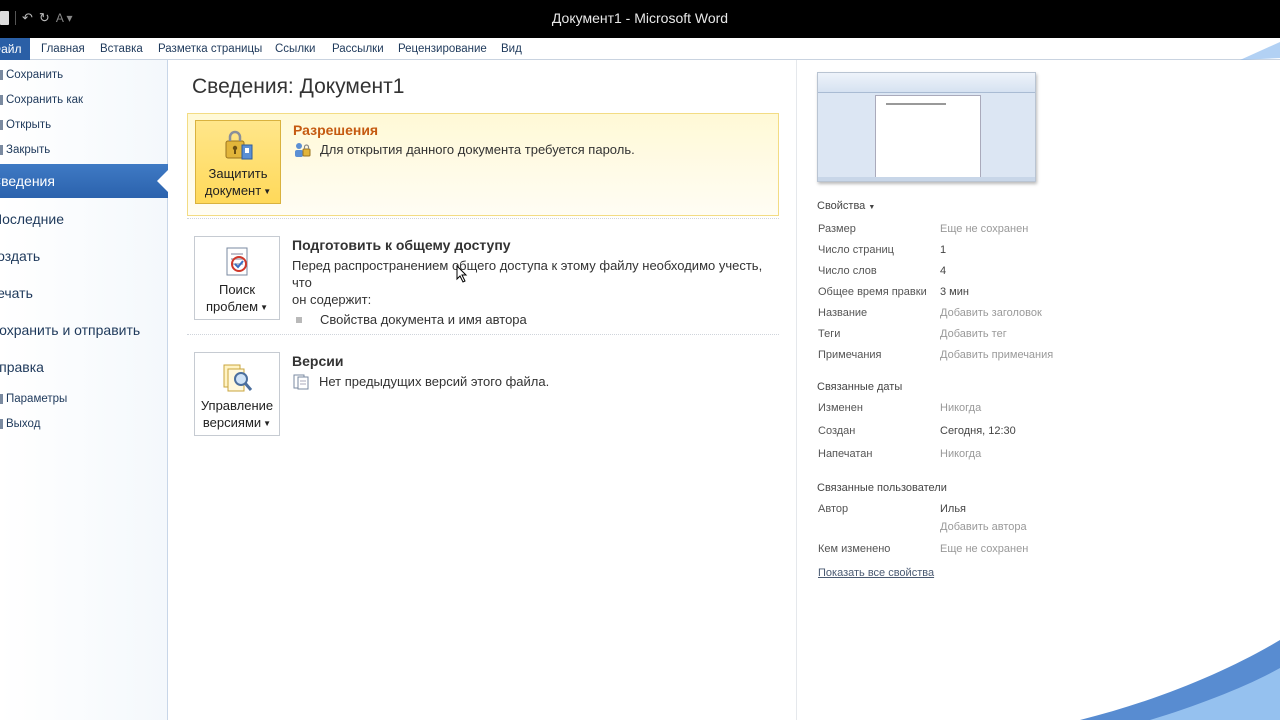 Image resolution: width=1280 pixels, height=720 pixels. I want to click on modified-by-key: Кем изменено, so click(854, 549).